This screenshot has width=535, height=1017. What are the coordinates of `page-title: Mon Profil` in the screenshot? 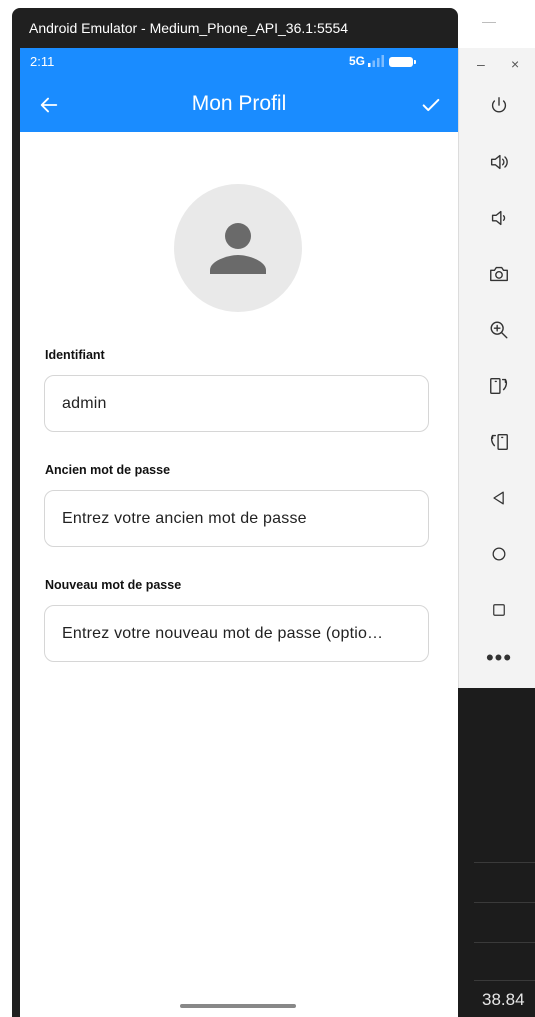 It's located at (239, 103).